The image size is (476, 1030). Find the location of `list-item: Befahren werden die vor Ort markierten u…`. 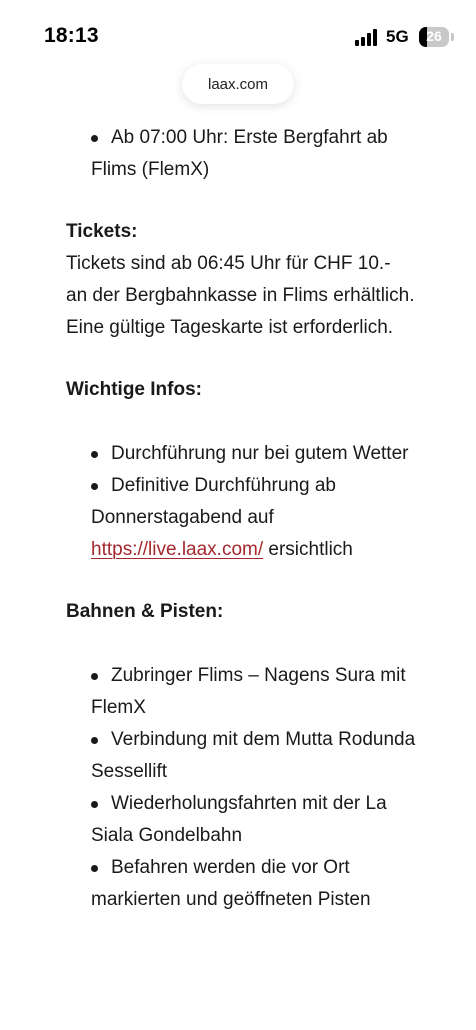

list-item: Befahren werden die vor Ort markierten u… is located at coordinates (253, 884).